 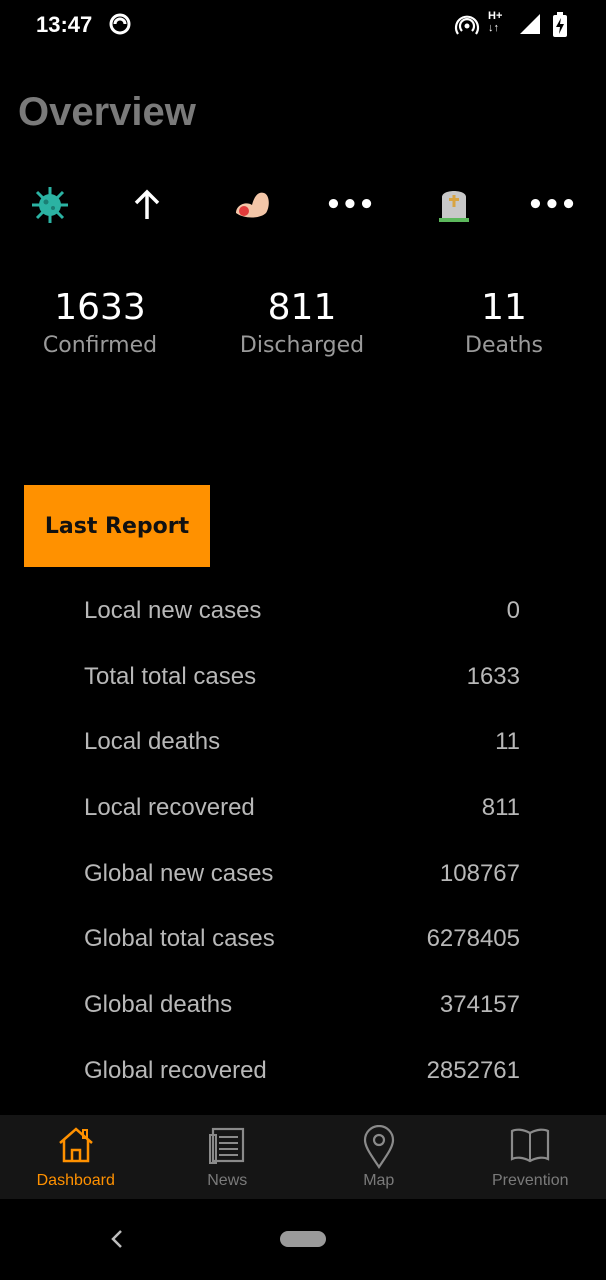 What do you see at coordinates (100, 345) in the screenshot?
I see `confirmed-label: Confirmed` at bounding box center [100, 345].